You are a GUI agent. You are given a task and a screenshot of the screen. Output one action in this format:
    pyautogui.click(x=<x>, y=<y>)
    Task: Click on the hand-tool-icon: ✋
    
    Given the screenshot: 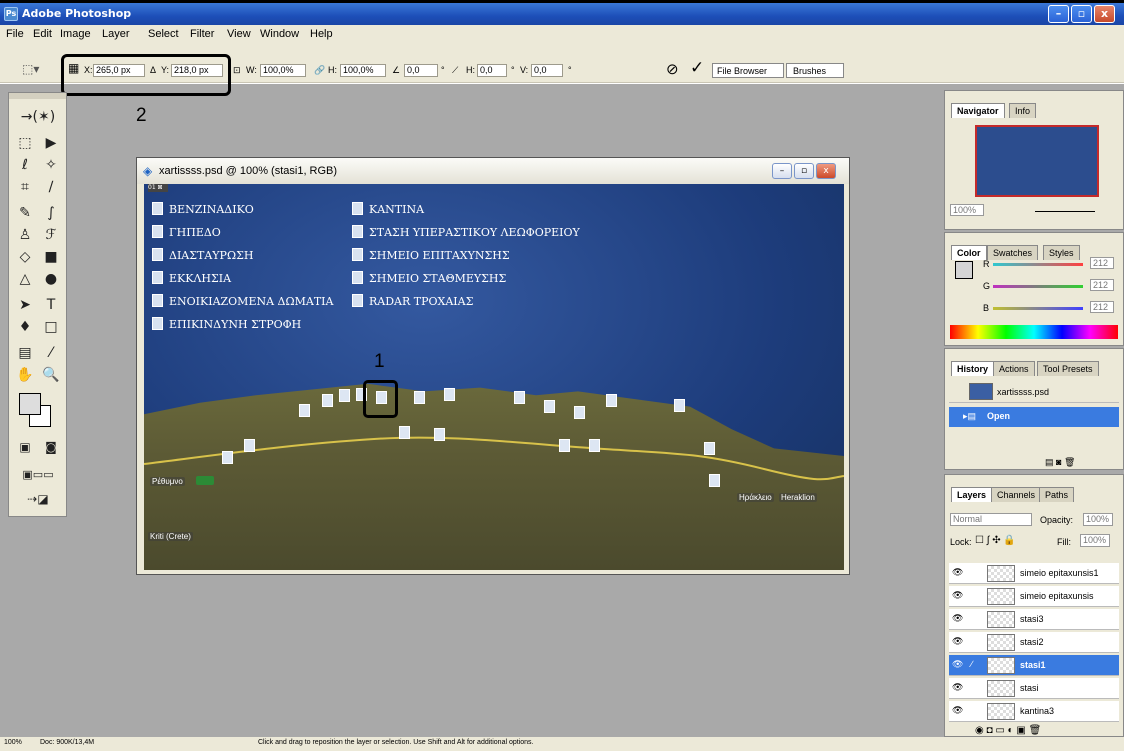 What is the action you would take?
    pyautogui.click(x=25, y=375)
    